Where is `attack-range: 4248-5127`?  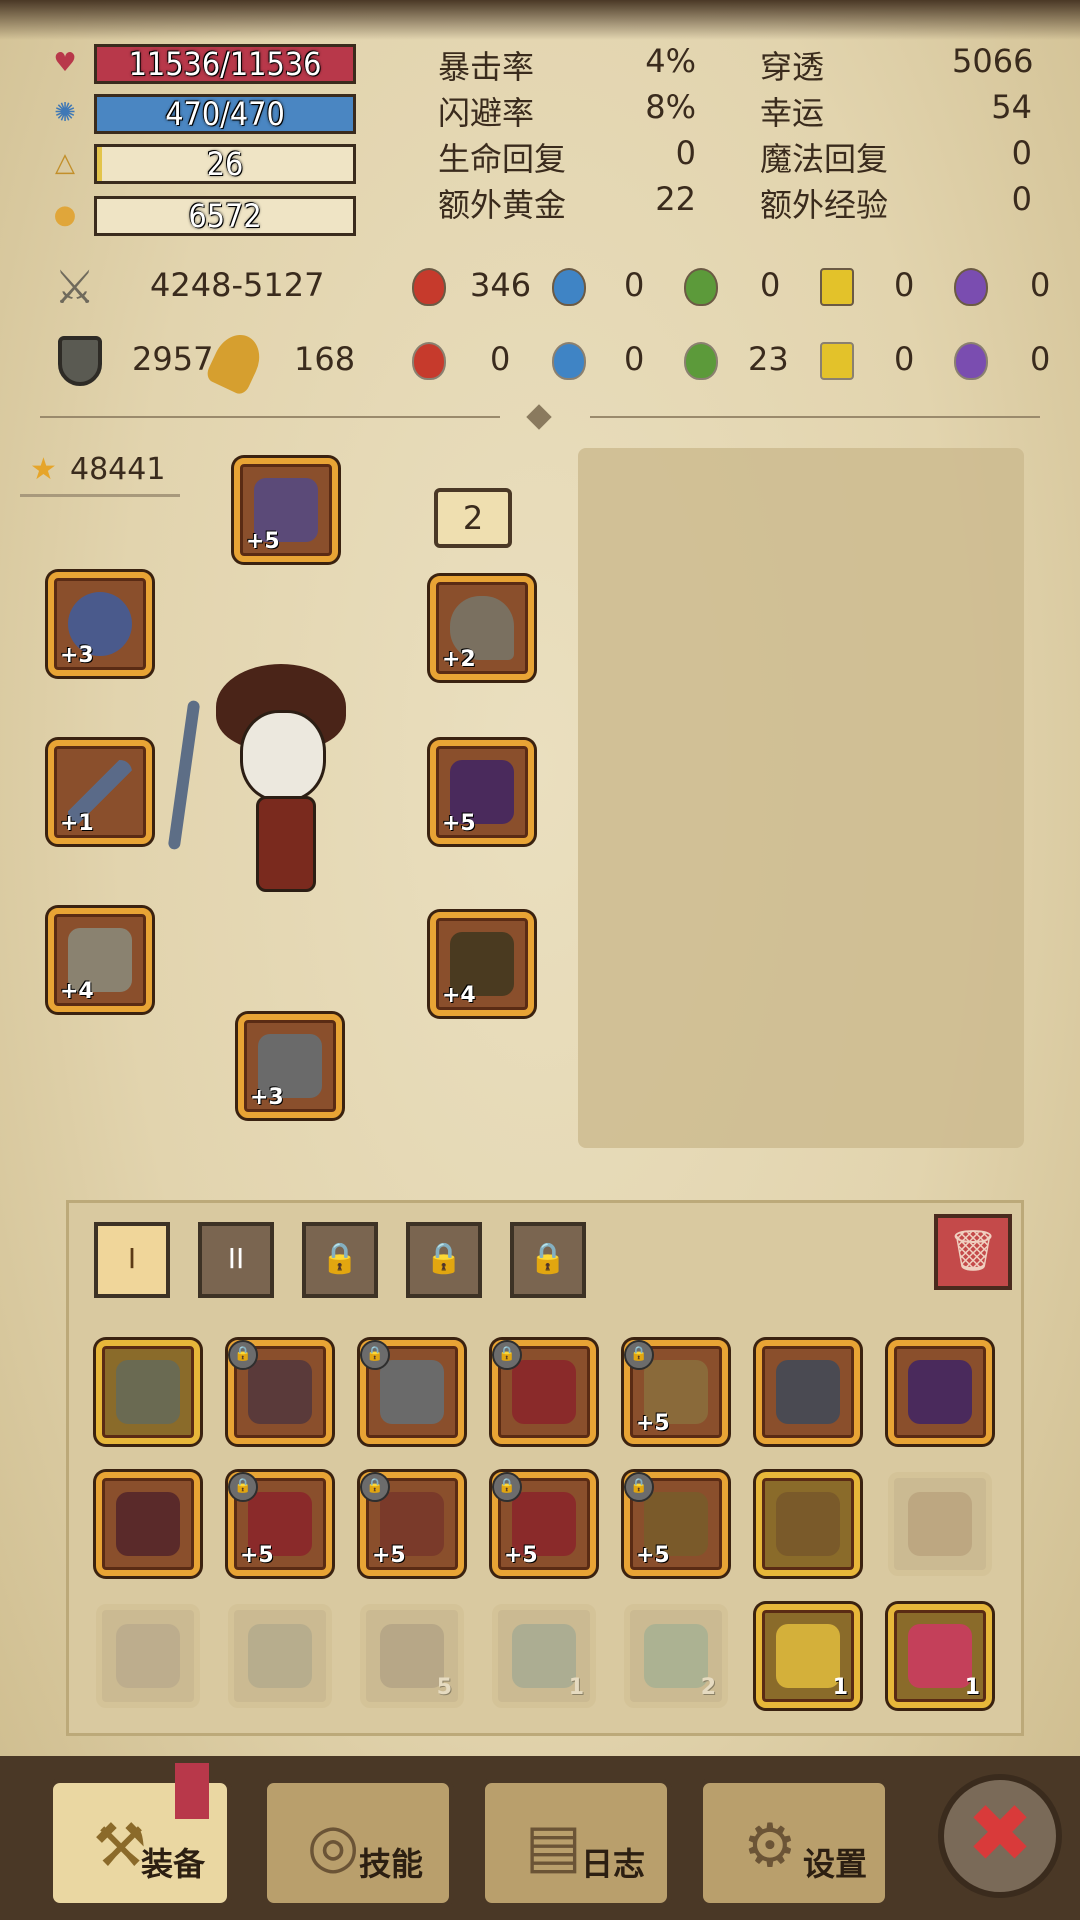
attack-range: 4248-5127 is located at coordinates (237, 285).